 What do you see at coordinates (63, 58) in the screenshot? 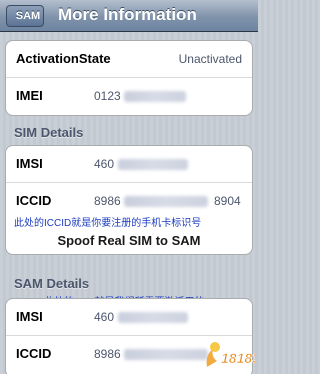
I see `activation-state-label: ActivationState` at bounding box center [63, 58].